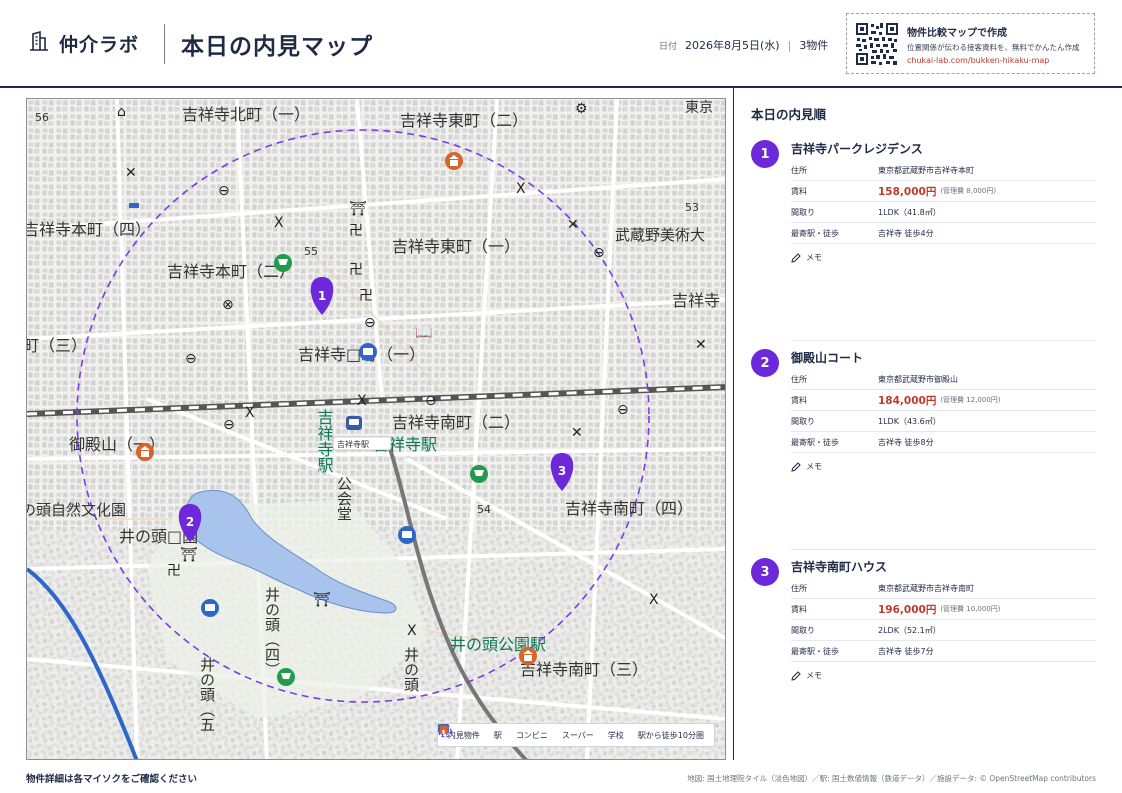 The image size is (1122, 793). What do you see at coordinates (943, 233) in the screenshot?
I see `detail-row-station: 最寄駅・徒歩 吉祥寺 徒歩4分` at bounding box center [943, 233].